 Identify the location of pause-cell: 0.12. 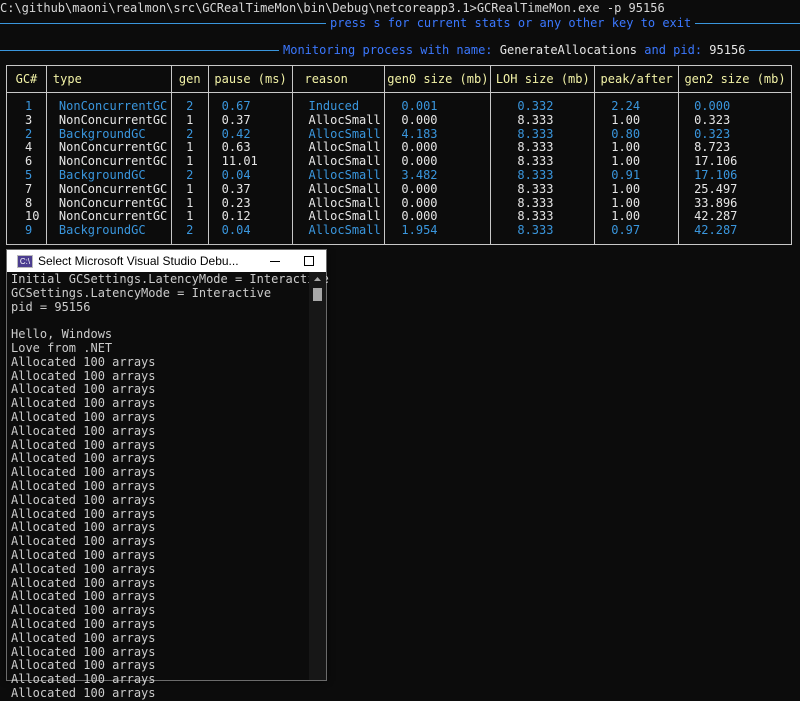
(250, 217).